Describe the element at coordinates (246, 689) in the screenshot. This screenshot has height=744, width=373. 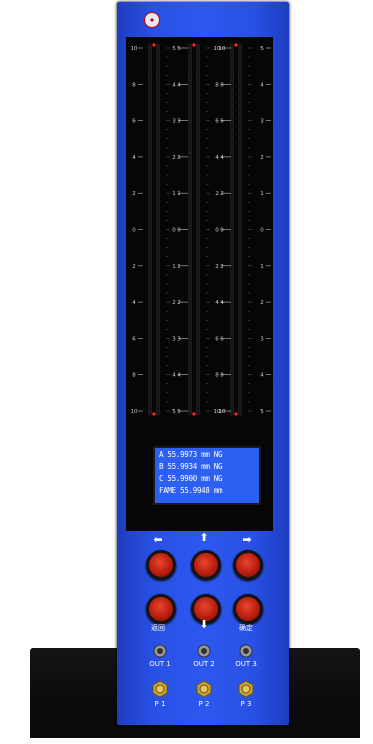
I see `p3-connector-icon` at that location.